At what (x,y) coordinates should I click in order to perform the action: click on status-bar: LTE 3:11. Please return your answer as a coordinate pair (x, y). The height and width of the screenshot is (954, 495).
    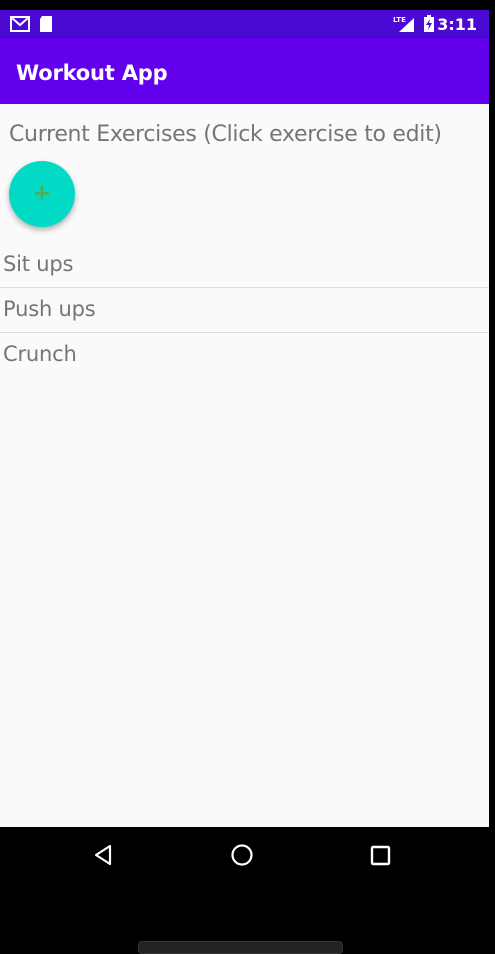
    Looking at the image, I should click on (244, 24).